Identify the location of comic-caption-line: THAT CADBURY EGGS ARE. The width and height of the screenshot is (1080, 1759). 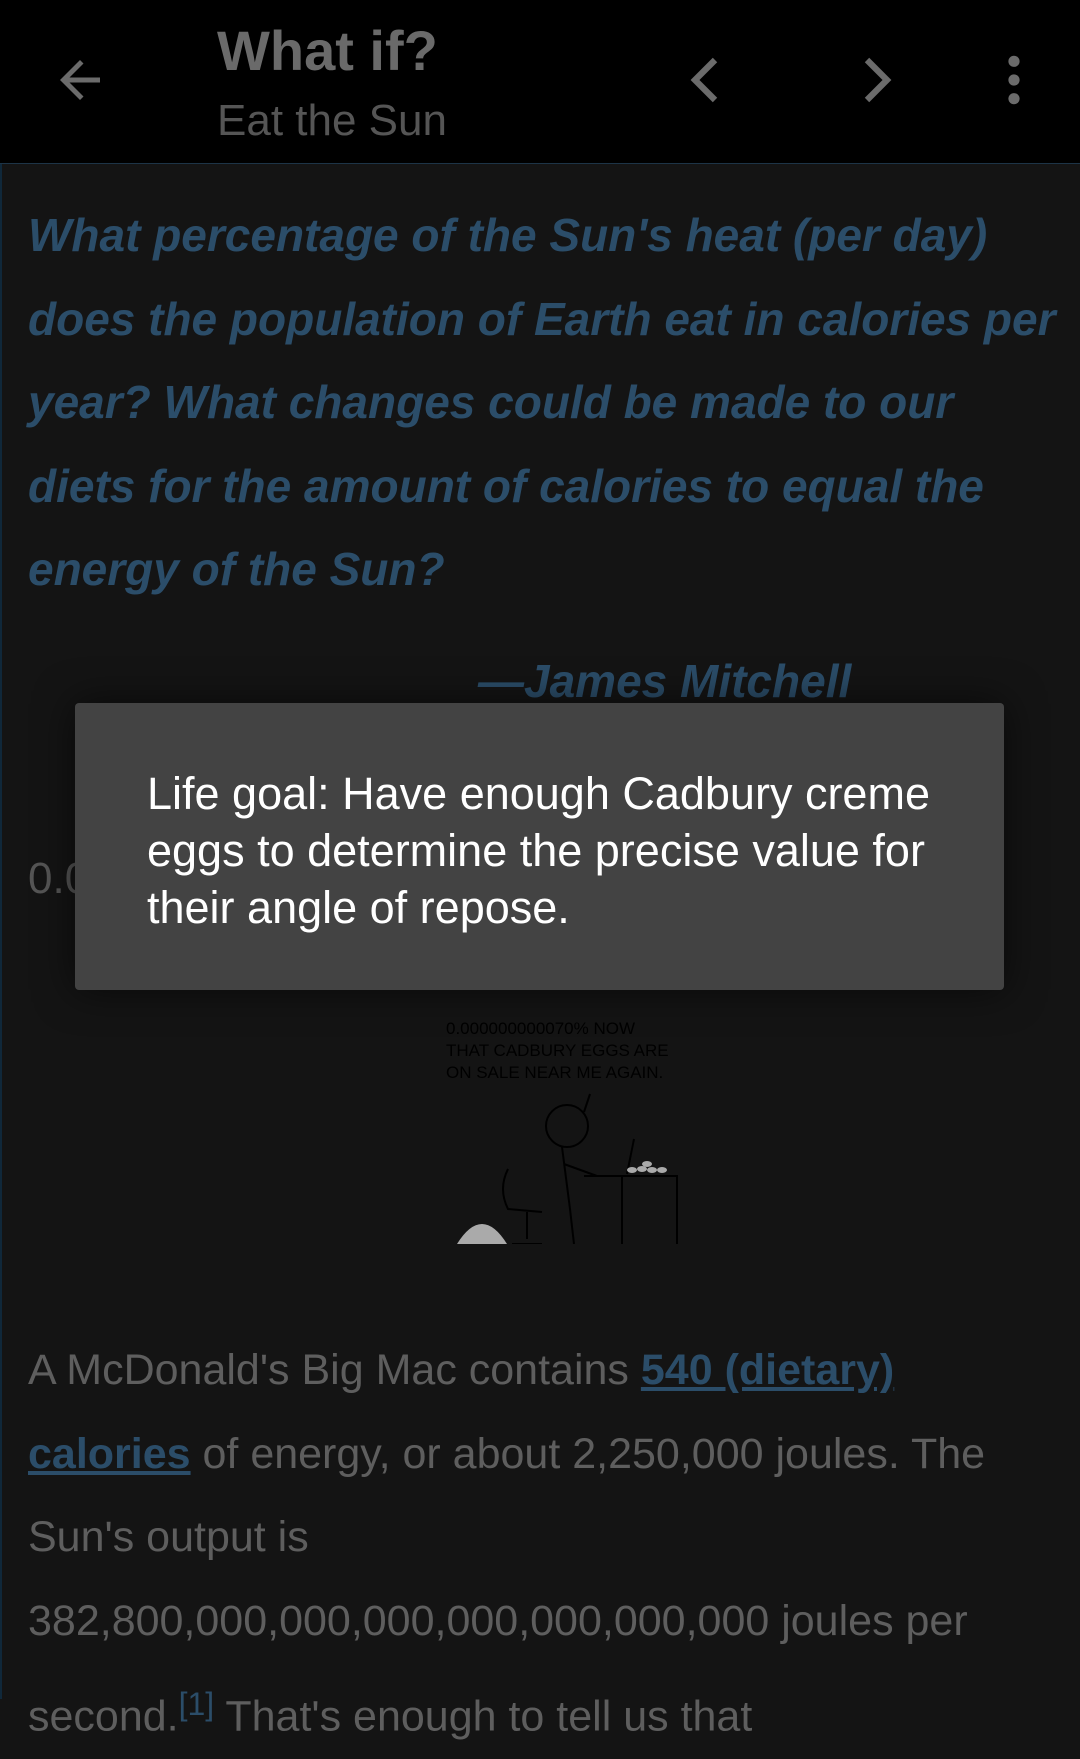
(557, 1050).